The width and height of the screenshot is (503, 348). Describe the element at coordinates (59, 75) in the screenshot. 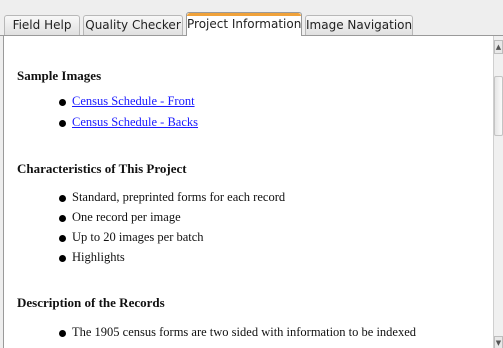

I see `section-title-sample-images: Sample Images` at that location.